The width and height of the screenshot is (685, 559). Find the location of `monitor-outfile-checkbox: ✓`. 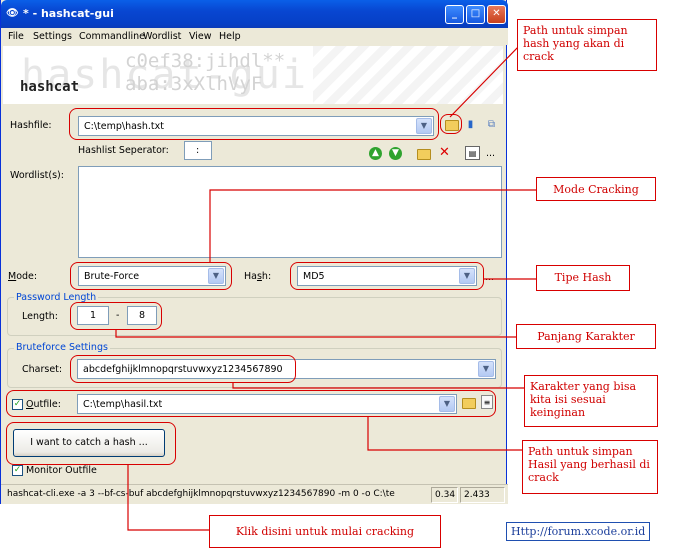

monitor-outfile-checkbox: ✓ is located at coordinates (17, 470).